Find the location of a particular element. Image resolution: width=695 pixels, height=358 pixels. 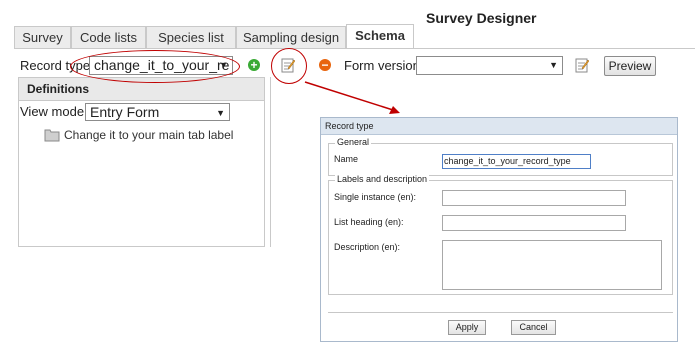

dialog-title: Record type is located at coordinates (499, 126).